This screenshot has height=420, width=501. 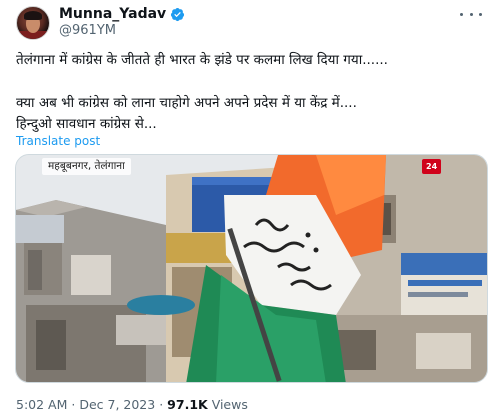 I want to click on author-handle: @961YM, so click(x=87, y=30).